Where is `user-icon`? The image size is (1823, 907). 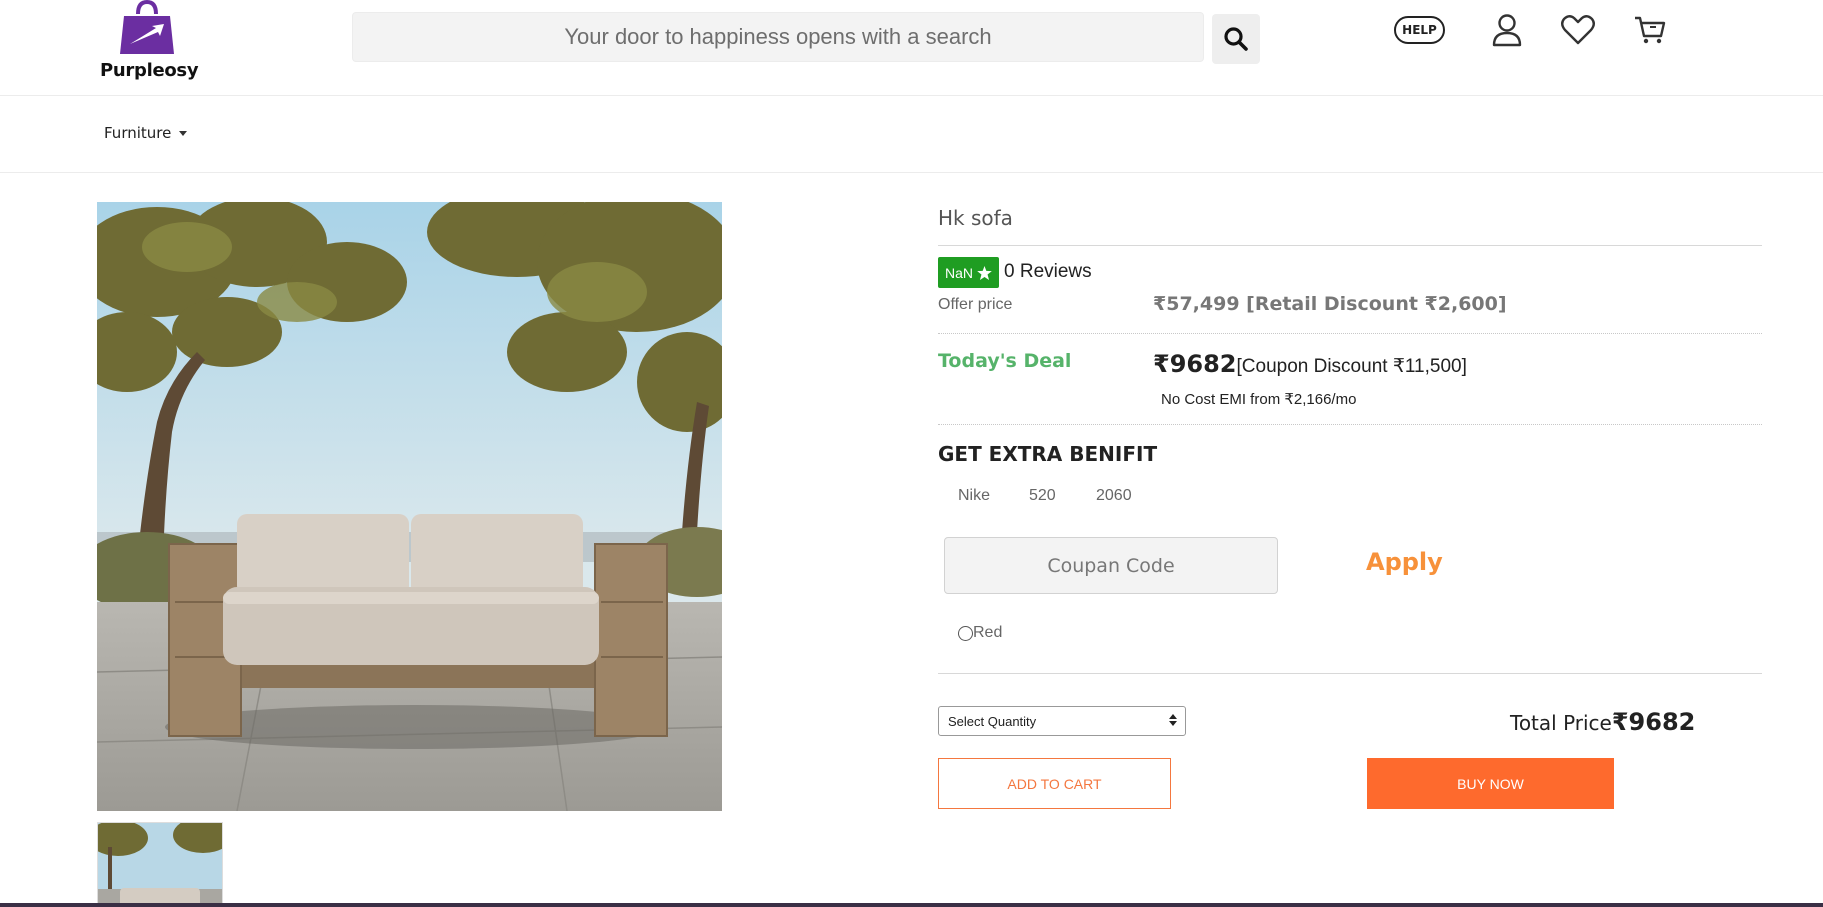
user-icon is located at coordinates (1507, 30).